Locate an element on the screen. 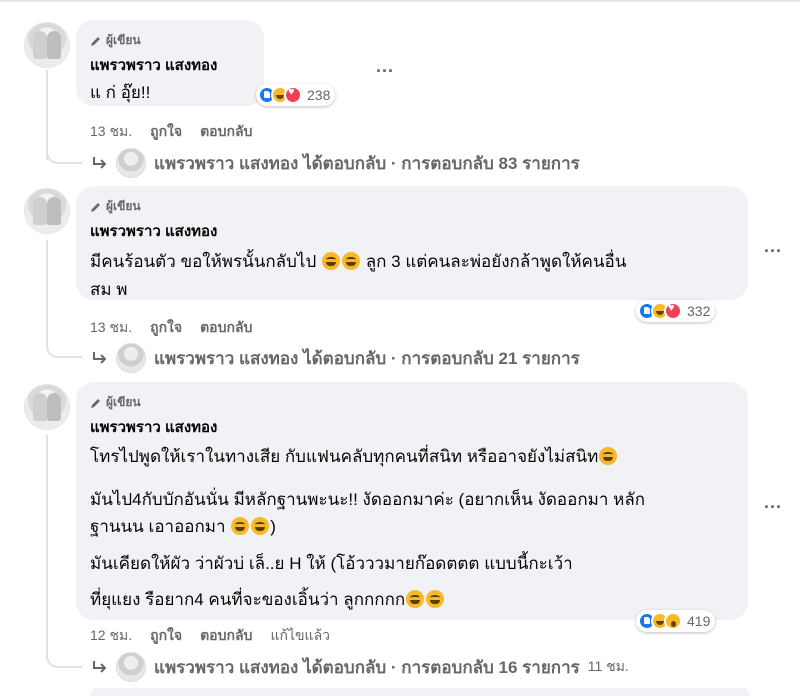 The height and width of the screenshot is (696, 800). reaction-count: 332 is located at coordinates (699, 311).